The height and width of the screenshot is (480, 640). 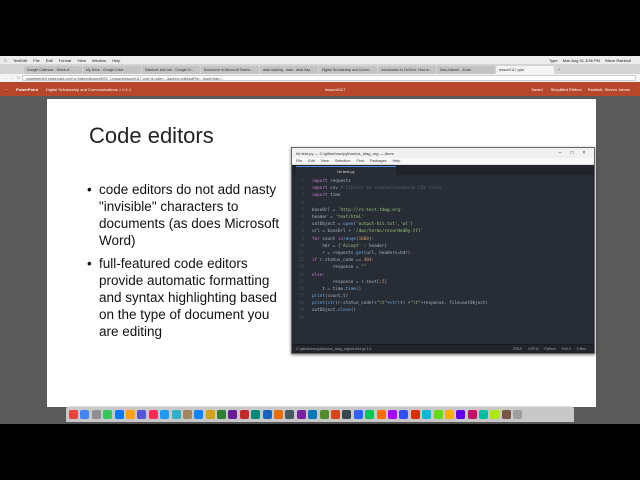 What do you see at coordinates (553, 60) in the screenshot?
I see `input-source: Type` at bounding box center [553, 60].